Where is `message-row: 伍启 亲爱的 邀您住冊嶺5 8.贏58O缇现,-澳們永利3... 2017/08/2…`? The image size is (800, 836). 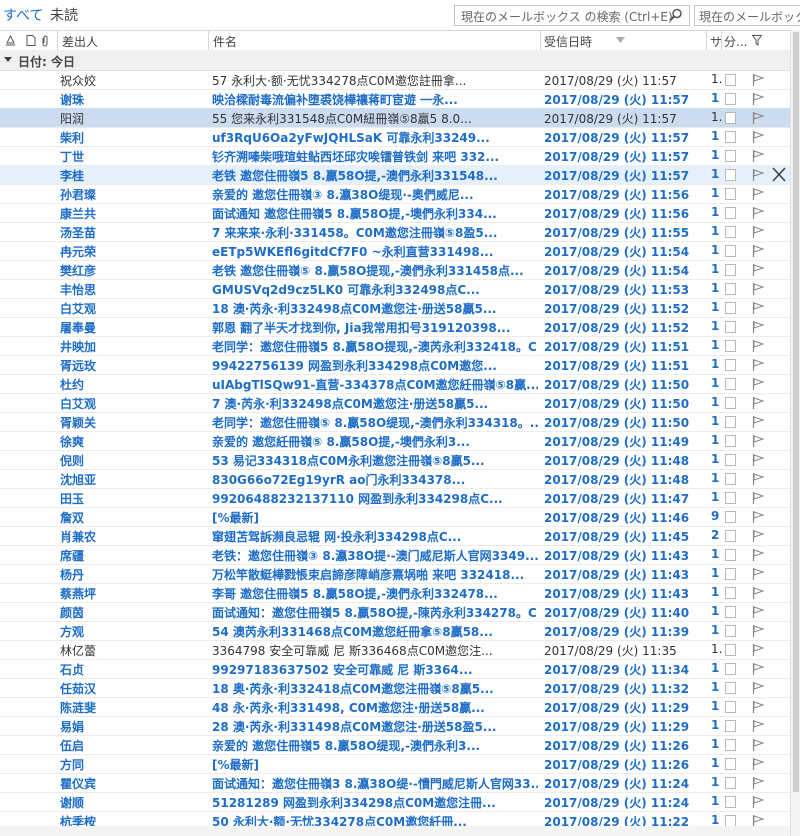
message-row: 伍启 亲爱的 邀您住冊嶺5 8.贏58O缇现,-澳們永利3... 2017/08/2… is located at coordinates (395, 745).